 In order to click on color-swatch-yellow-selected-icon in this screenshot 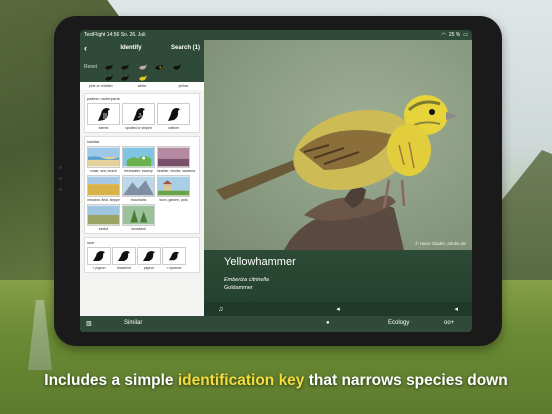, I will do `click(143, 75)`.